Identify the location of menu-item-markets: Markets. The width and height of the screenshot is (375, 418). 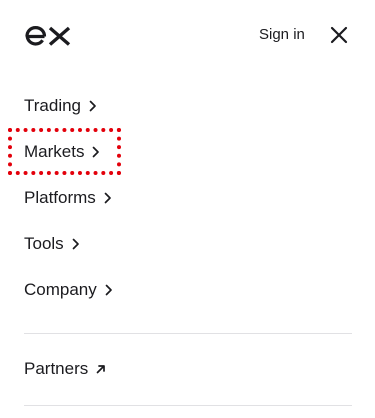
(62, 152).